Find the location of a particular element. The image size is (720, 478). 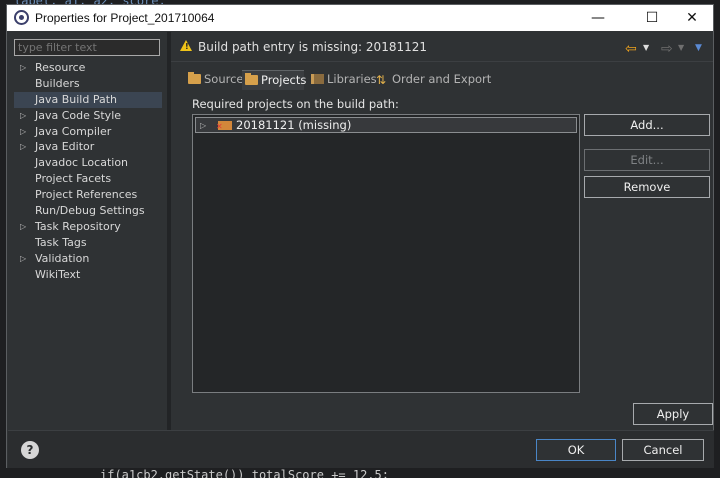

filter-input is located at coordinates (87, 47).